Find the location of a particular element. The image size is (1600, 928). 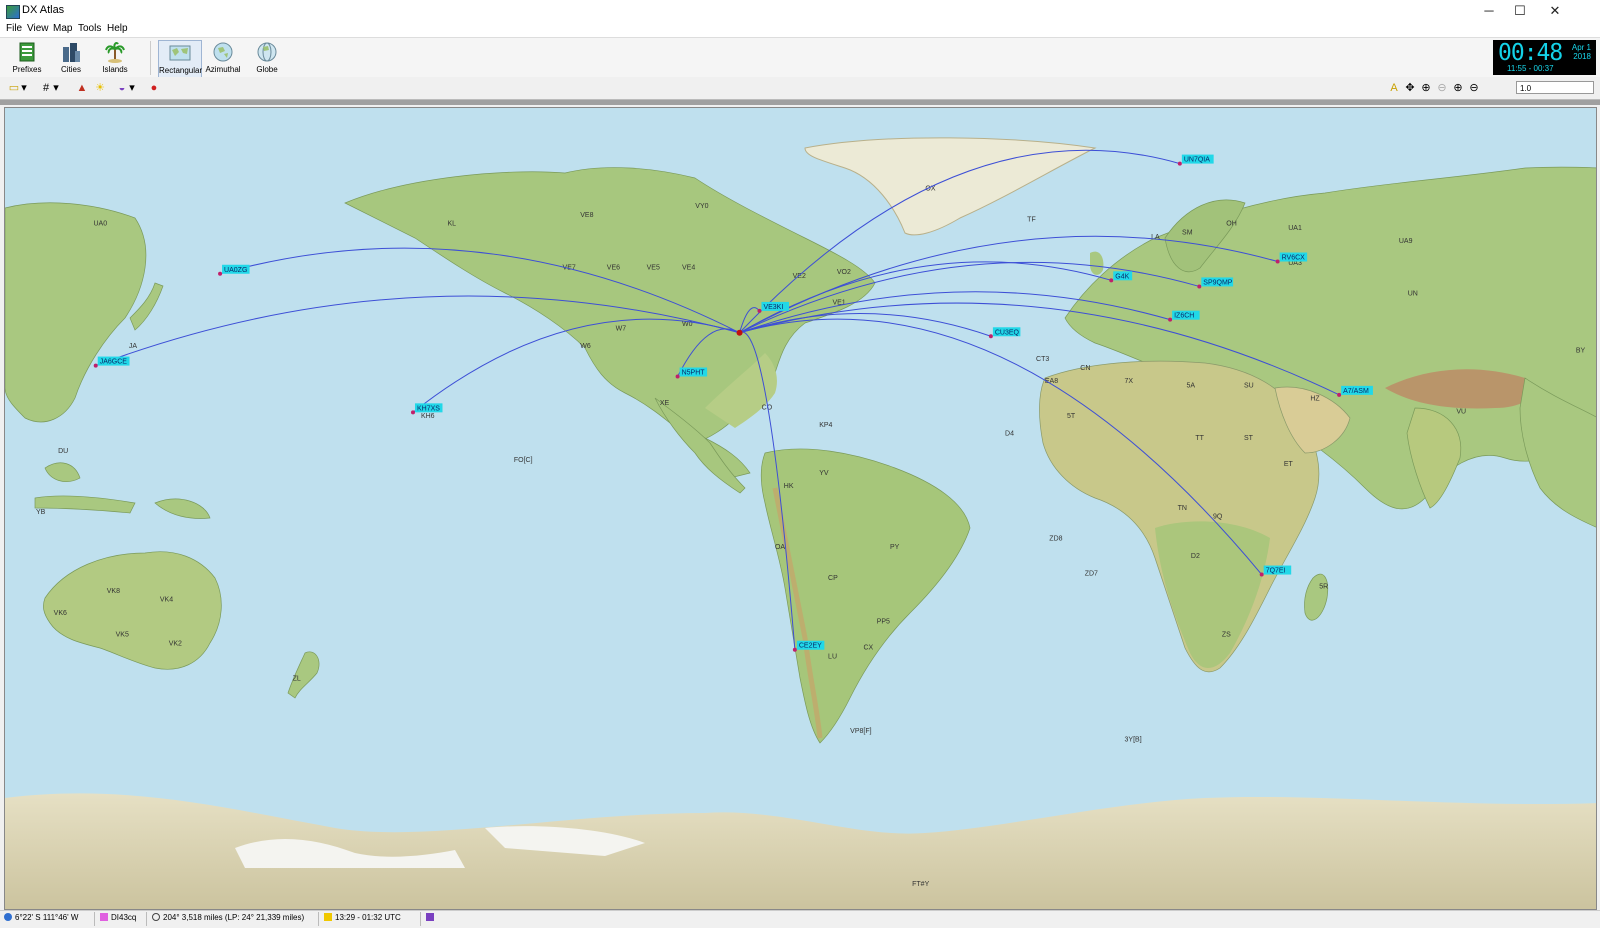

prefix-label: CP is located at coordinates (833, 578).